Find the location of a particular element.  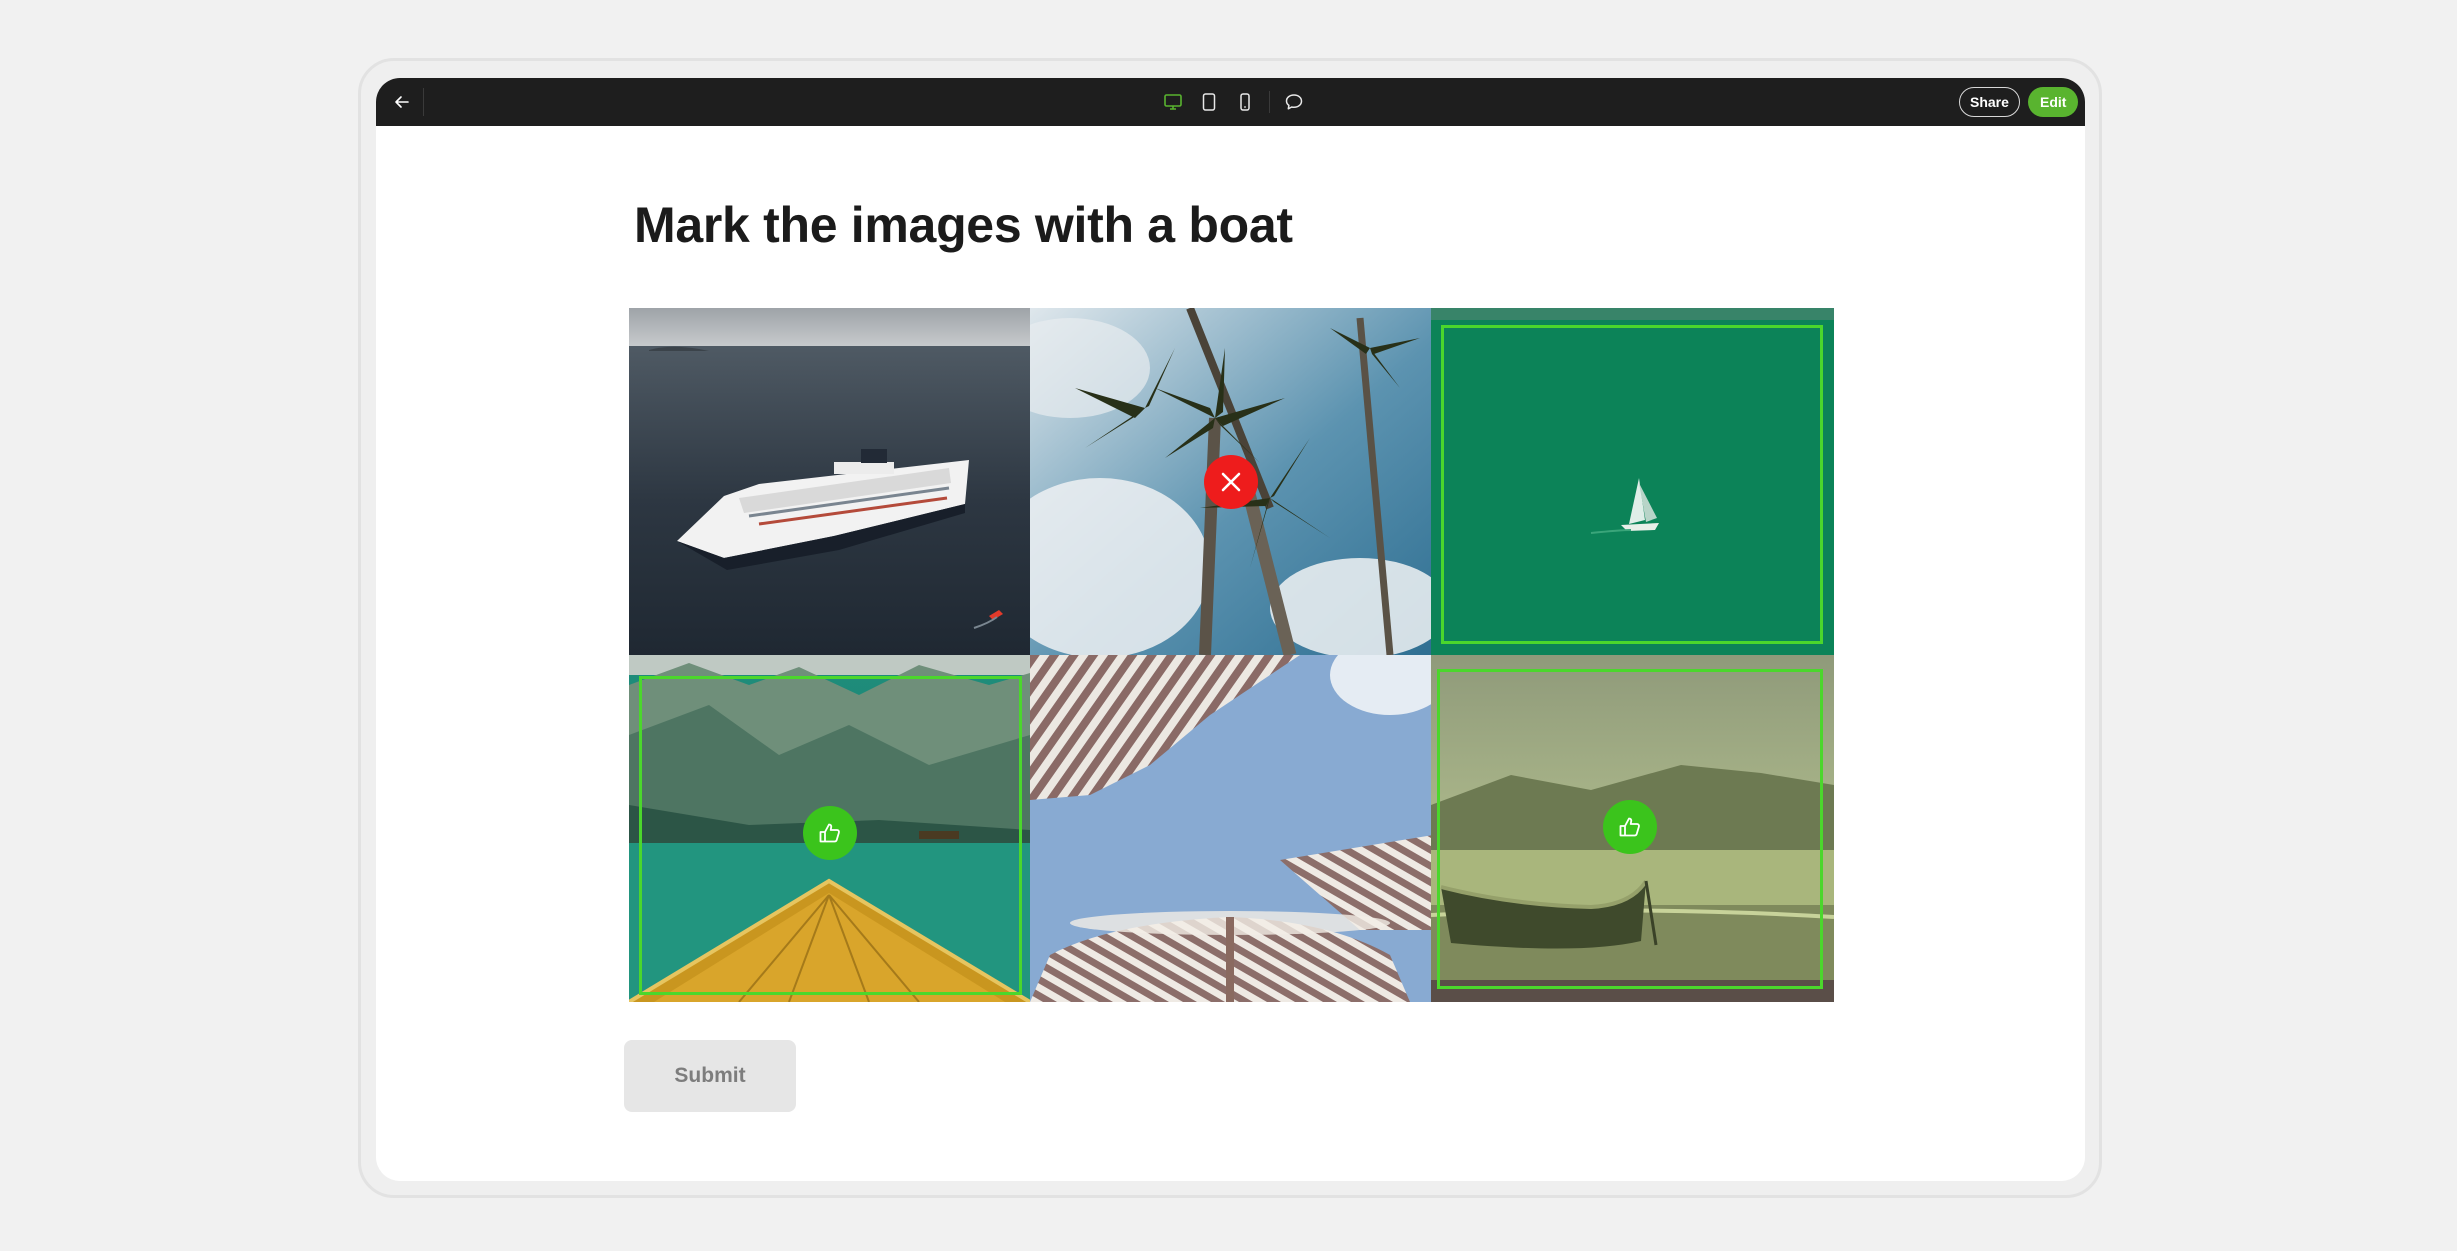

mobile-icon is located at coordinates (1245, 102).